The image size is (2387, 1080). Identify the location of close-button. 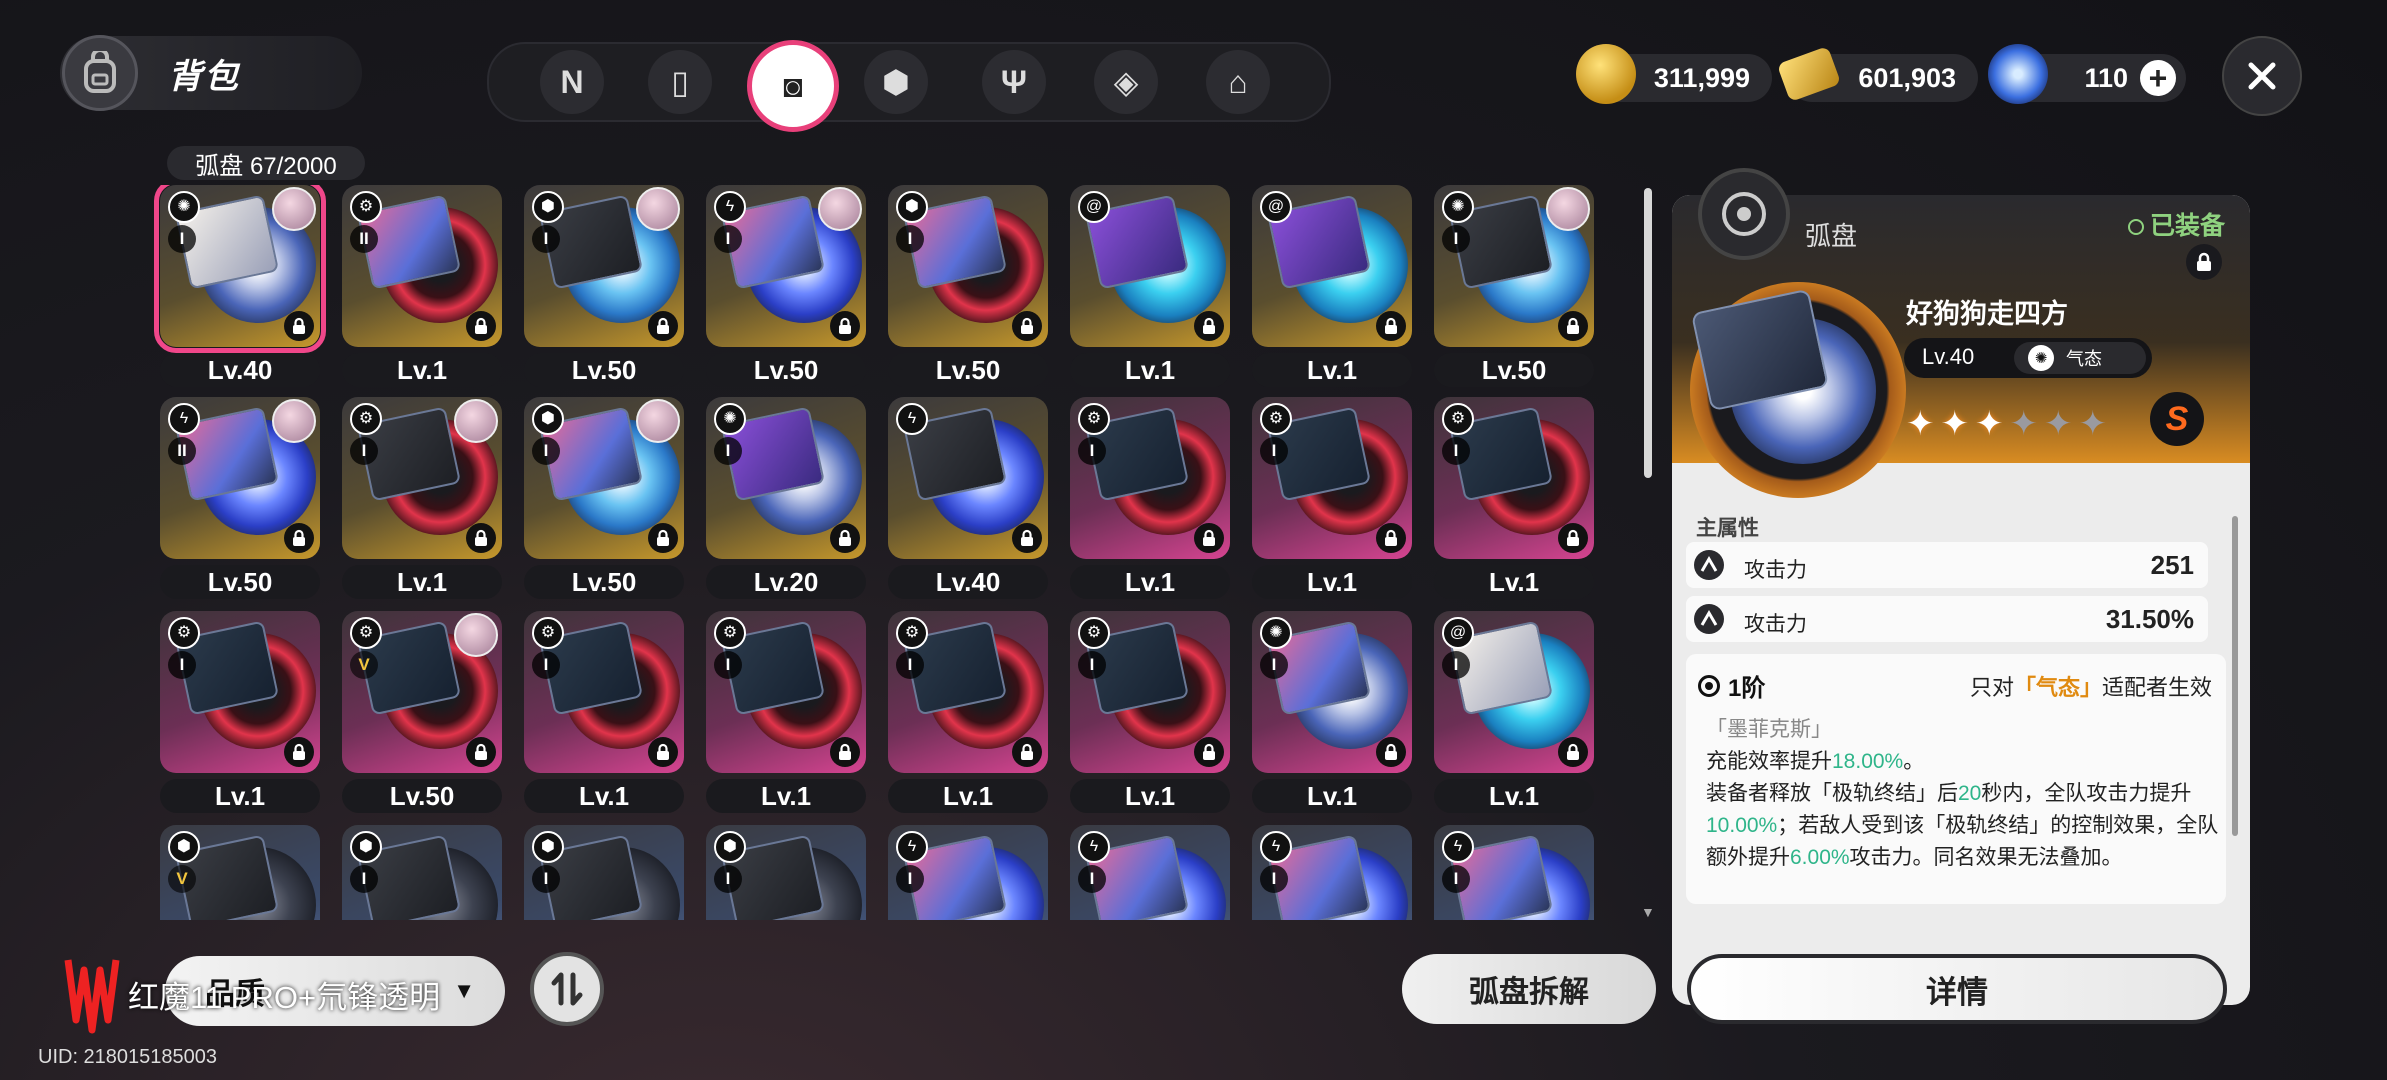
(2262, 76).